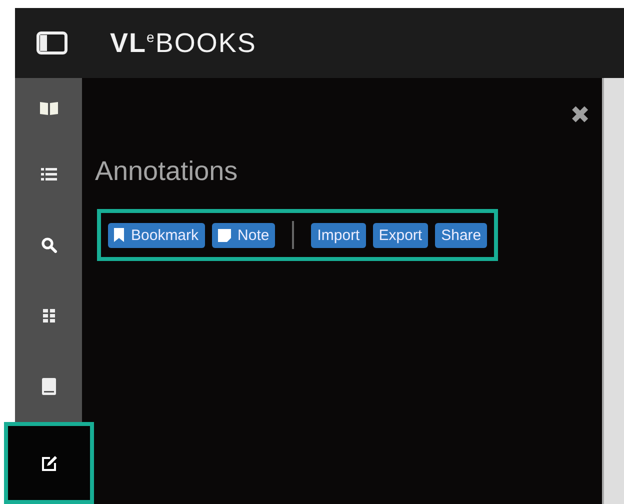  What do you see at coordinates (156, 235) in the screenshot?
I see `bookmark-button: Bookmark` at bounding box center [156, 235].